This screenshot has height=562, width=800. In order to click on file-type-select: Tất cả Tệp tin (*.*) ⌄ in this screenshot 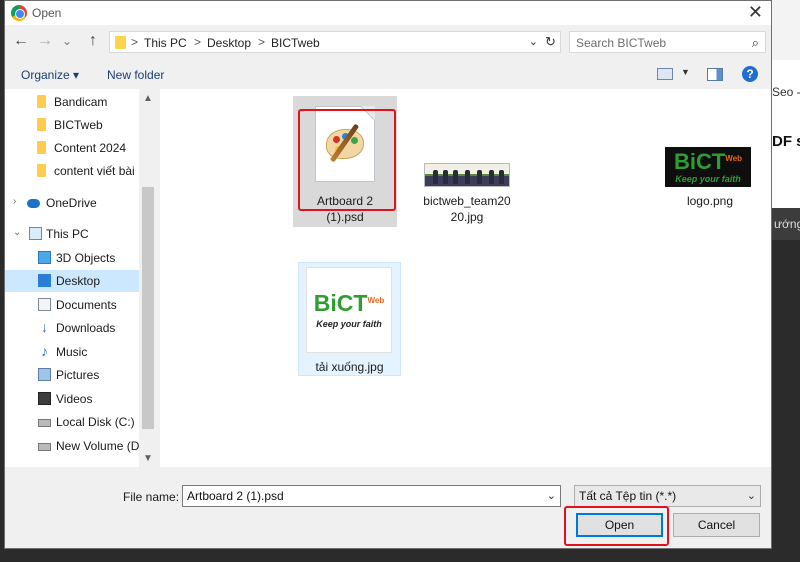, I will do `click(667, 496)`.